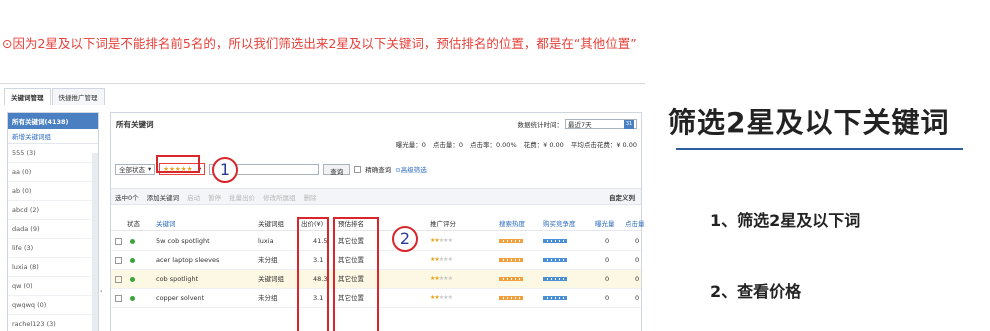 The image size is (990, 331). I want to click on new-group-link: 新增关键词组, so click(53, 136).